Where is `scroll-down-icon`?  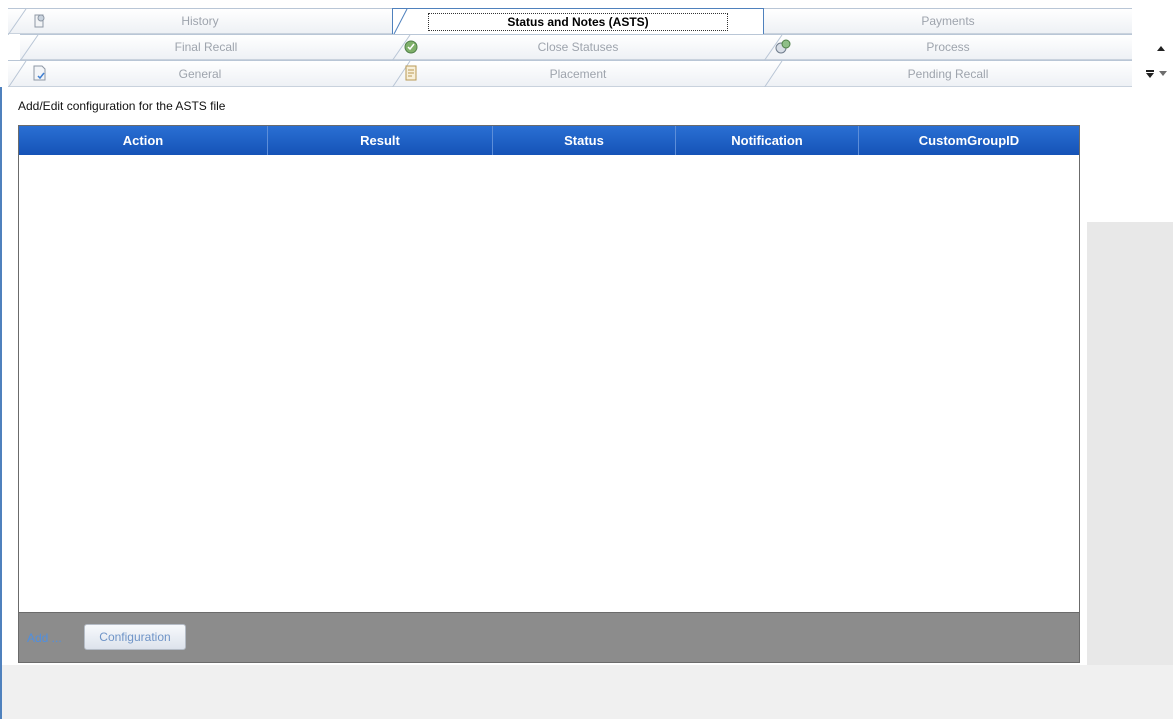
scroll-down-icon is located at coordinates (1163, 73).